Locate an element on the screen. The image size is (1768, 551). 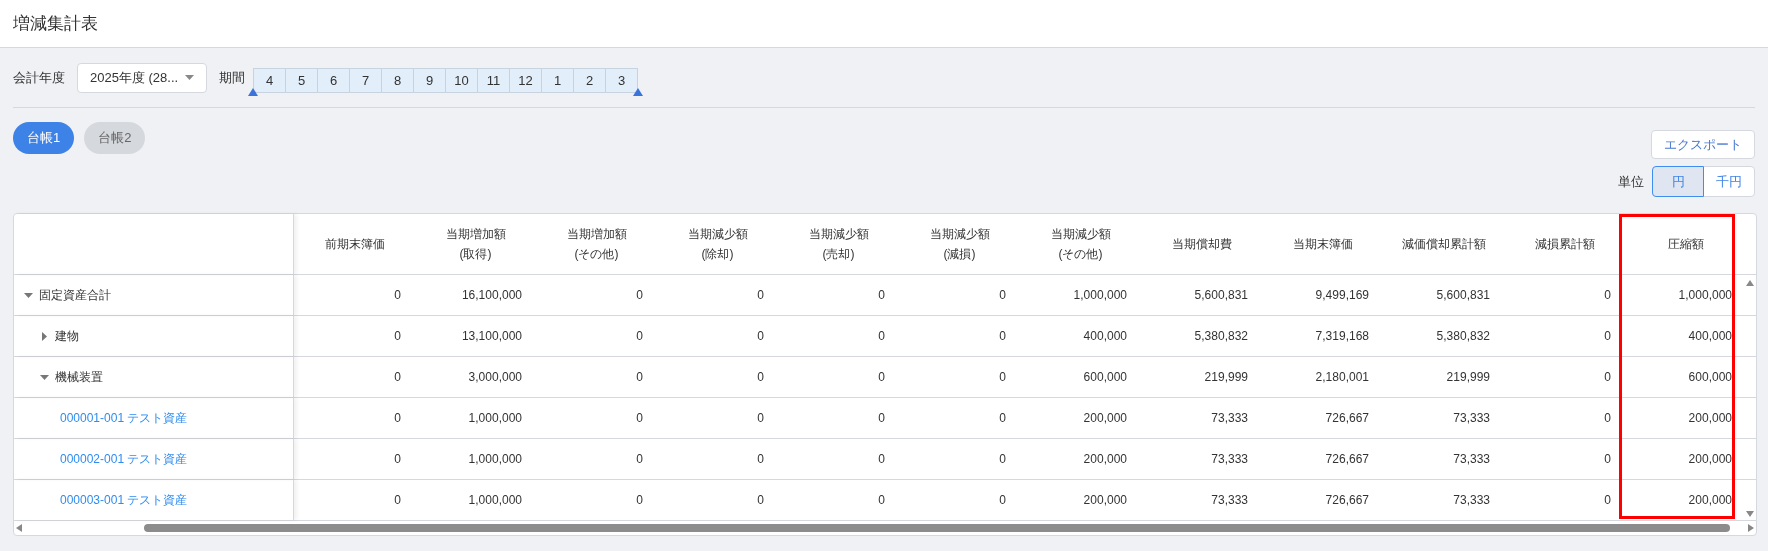
scroll-up-icon is located at coordinates (1750, 283).